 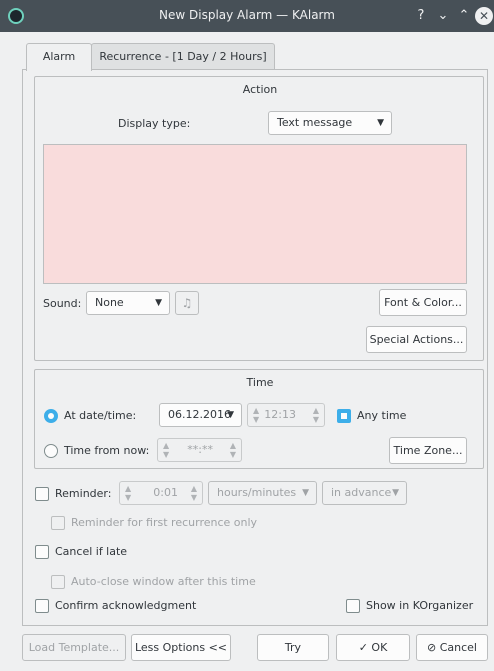 I want to click on sound-combo: None ▼, so click(x=128, y=303).